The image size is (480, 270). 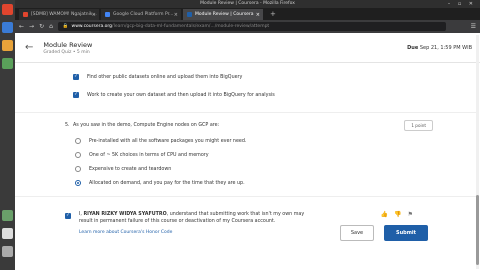 I want to click on menu-icon: ☰, so click(x=473, y=26).